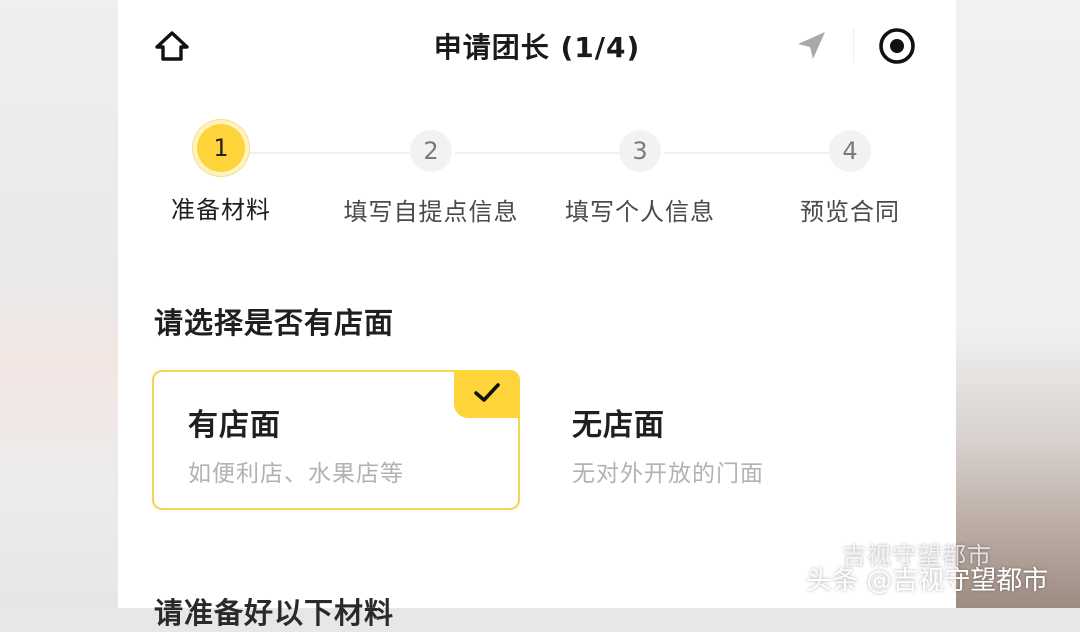  I want to click on step-number: 2, so click(431, 151).